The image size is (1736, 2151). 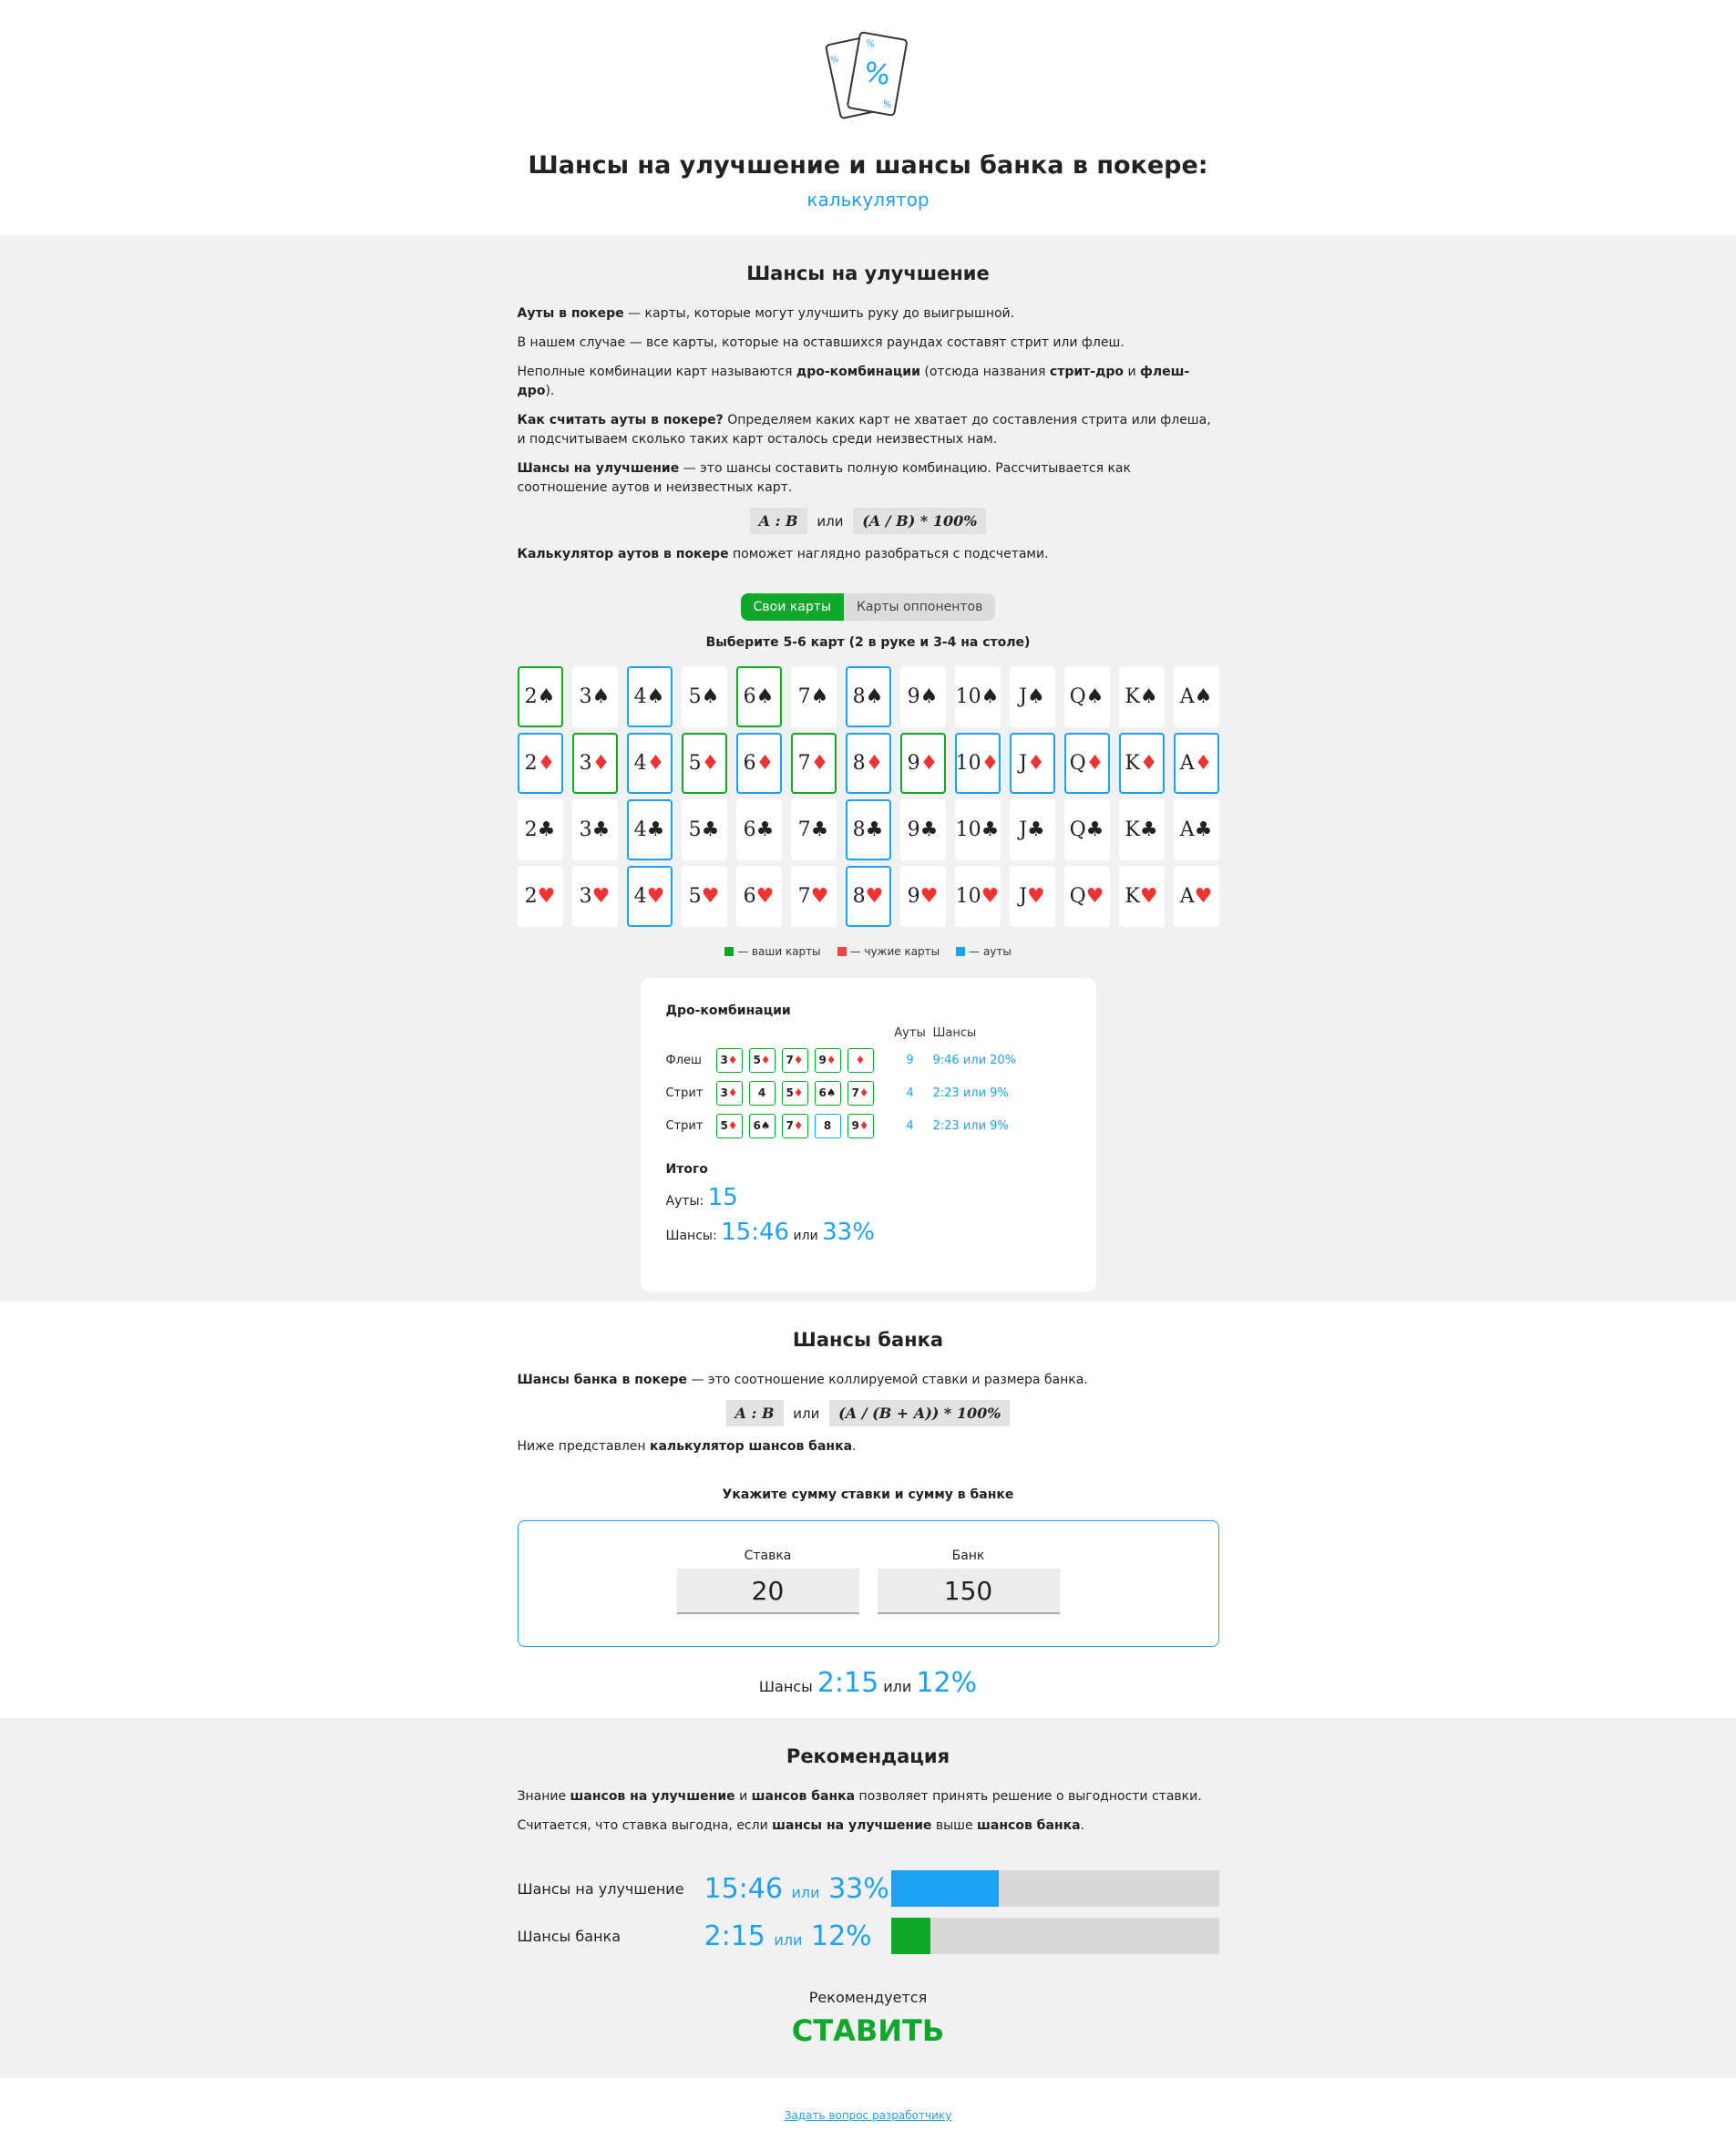 I want to click on card: 7 ♠, so click(x=813, y=696).